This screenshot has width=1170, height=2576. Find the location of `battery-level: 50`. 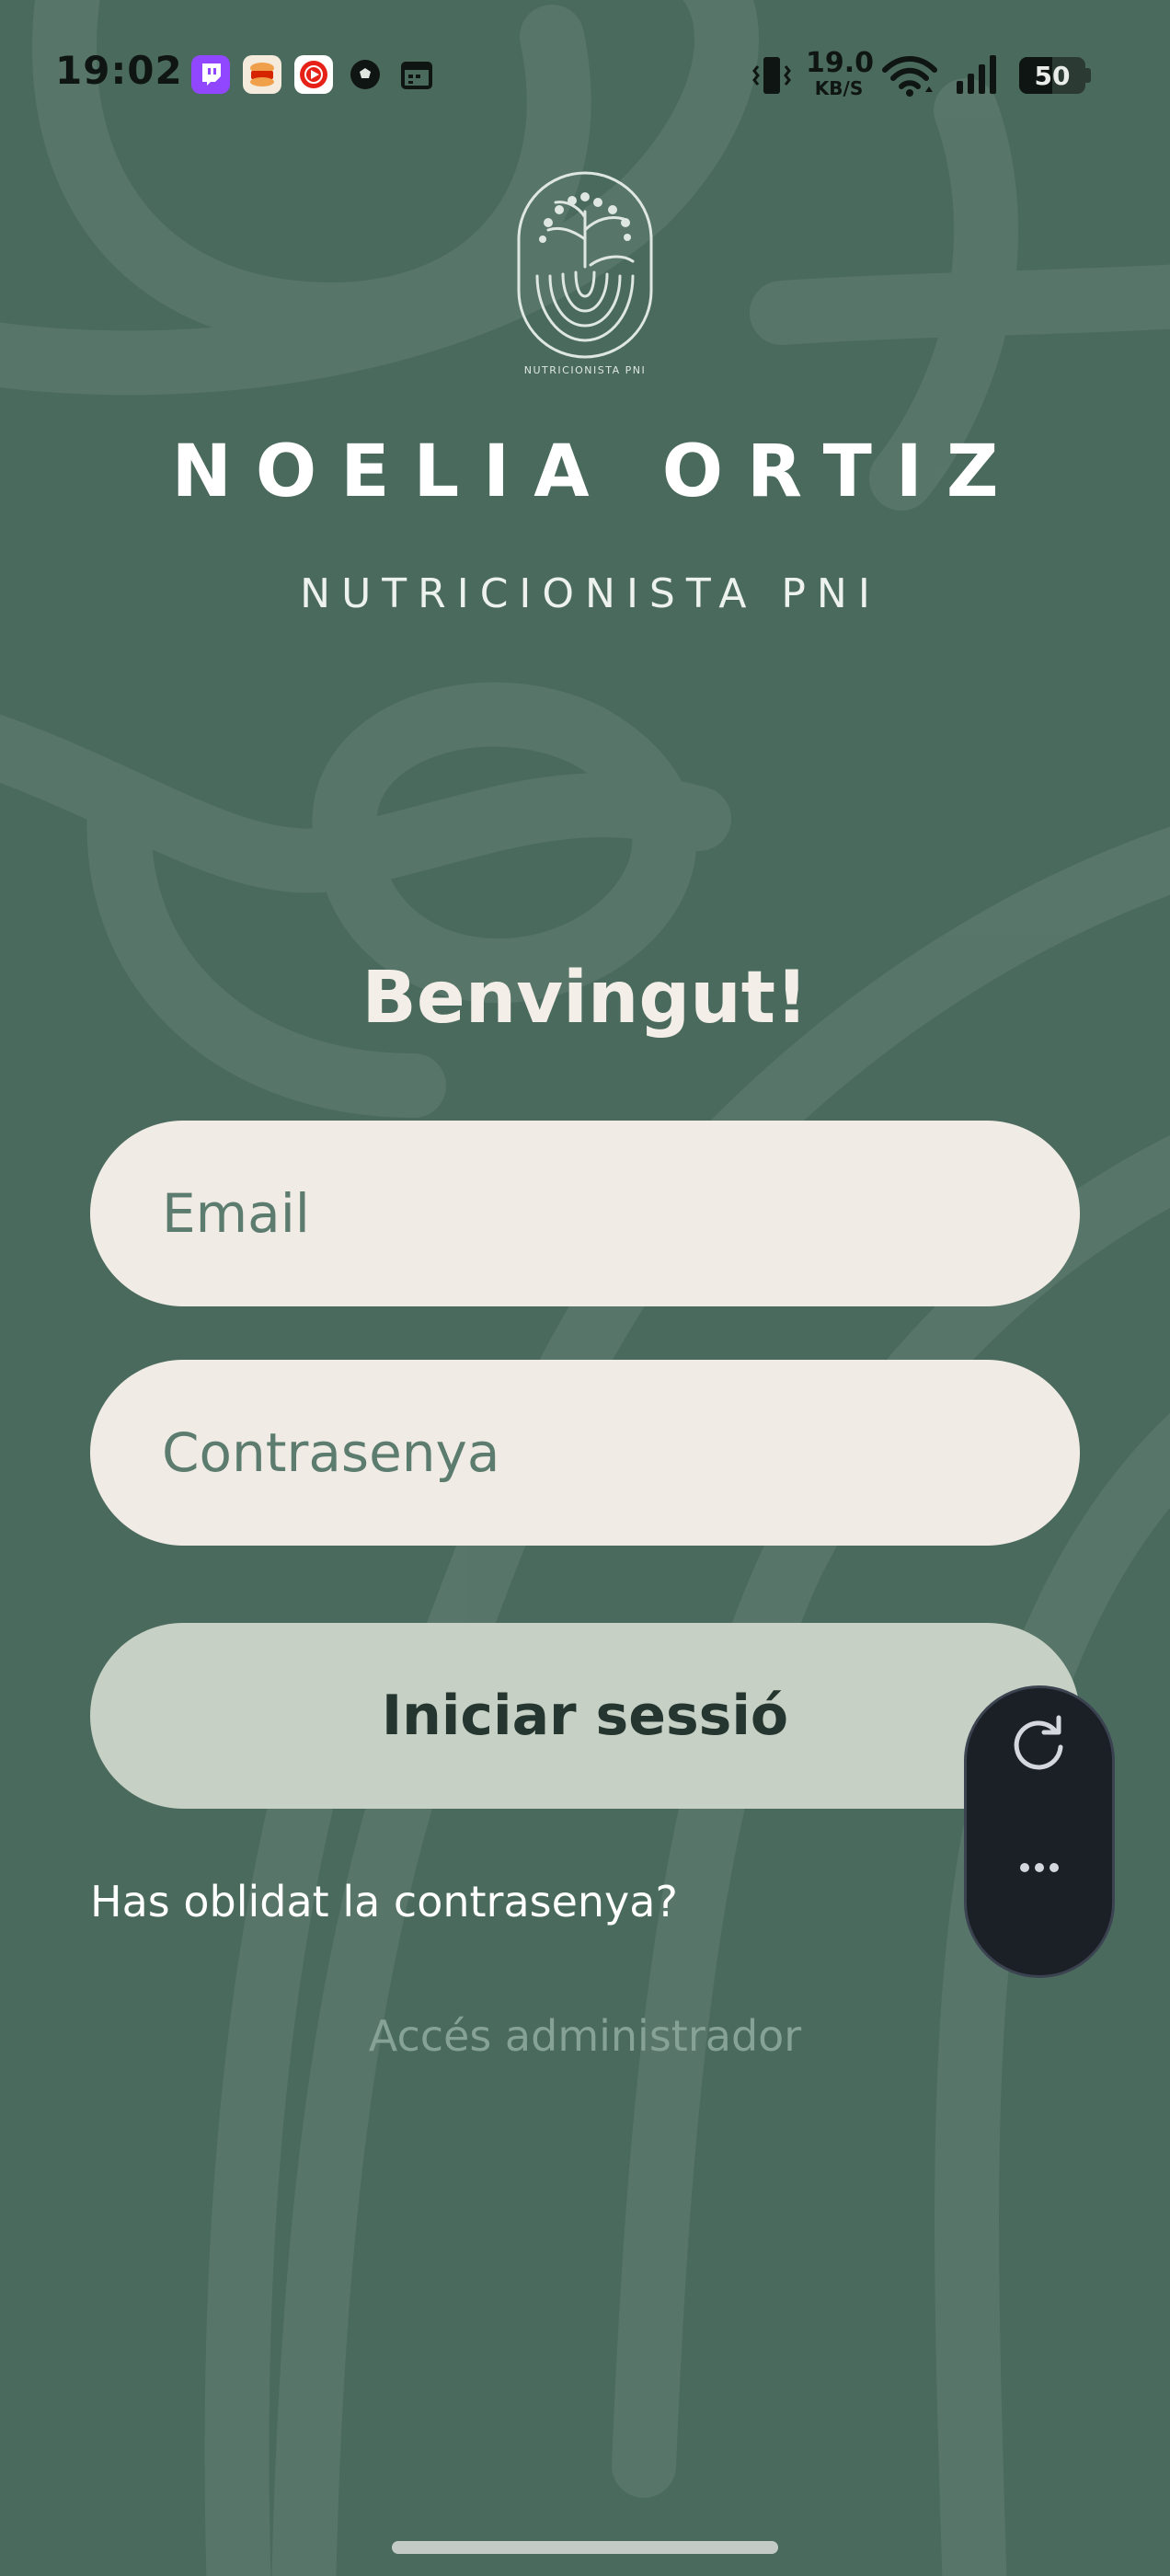

battery-level: 50 is located at coordinates (1052, 76).